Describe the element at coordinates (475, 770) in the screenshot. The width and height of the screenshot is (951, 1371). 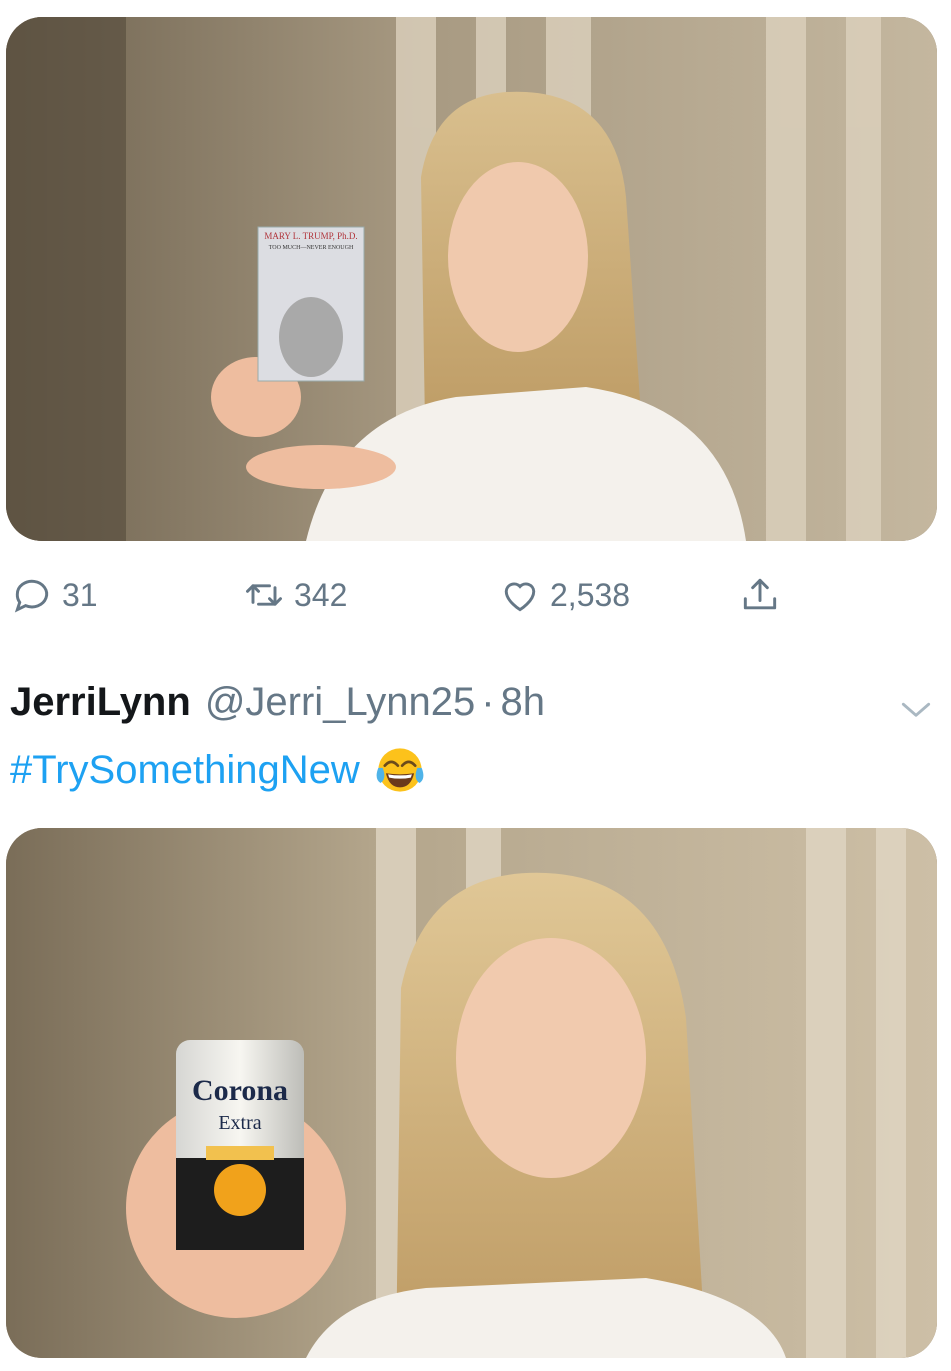
I see `tweet-text: #TrySomethingNew` at that location.